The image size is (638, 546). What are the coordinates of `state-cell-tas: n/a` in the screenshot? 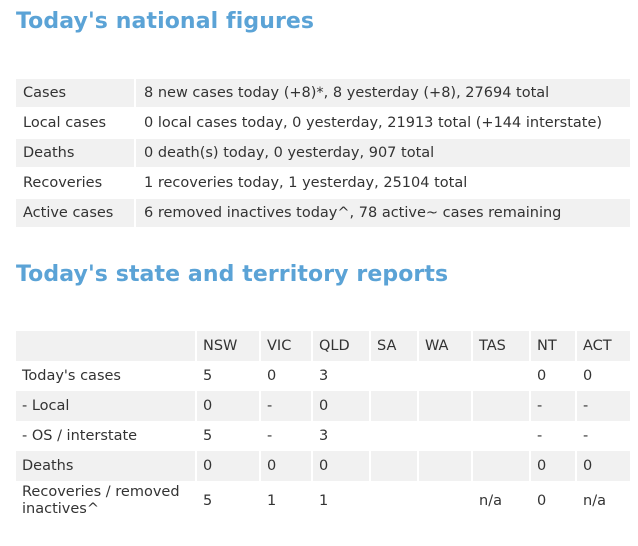 It's located at (500, 501).